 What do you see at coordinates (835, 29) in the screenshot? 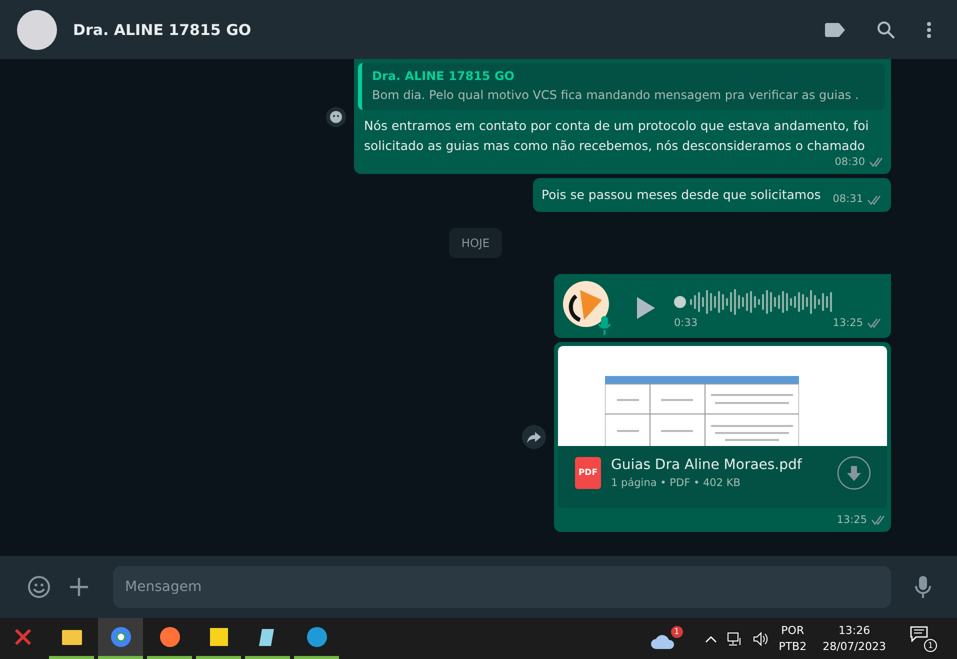
I see `label-icon` at bounding box center [835, 29].